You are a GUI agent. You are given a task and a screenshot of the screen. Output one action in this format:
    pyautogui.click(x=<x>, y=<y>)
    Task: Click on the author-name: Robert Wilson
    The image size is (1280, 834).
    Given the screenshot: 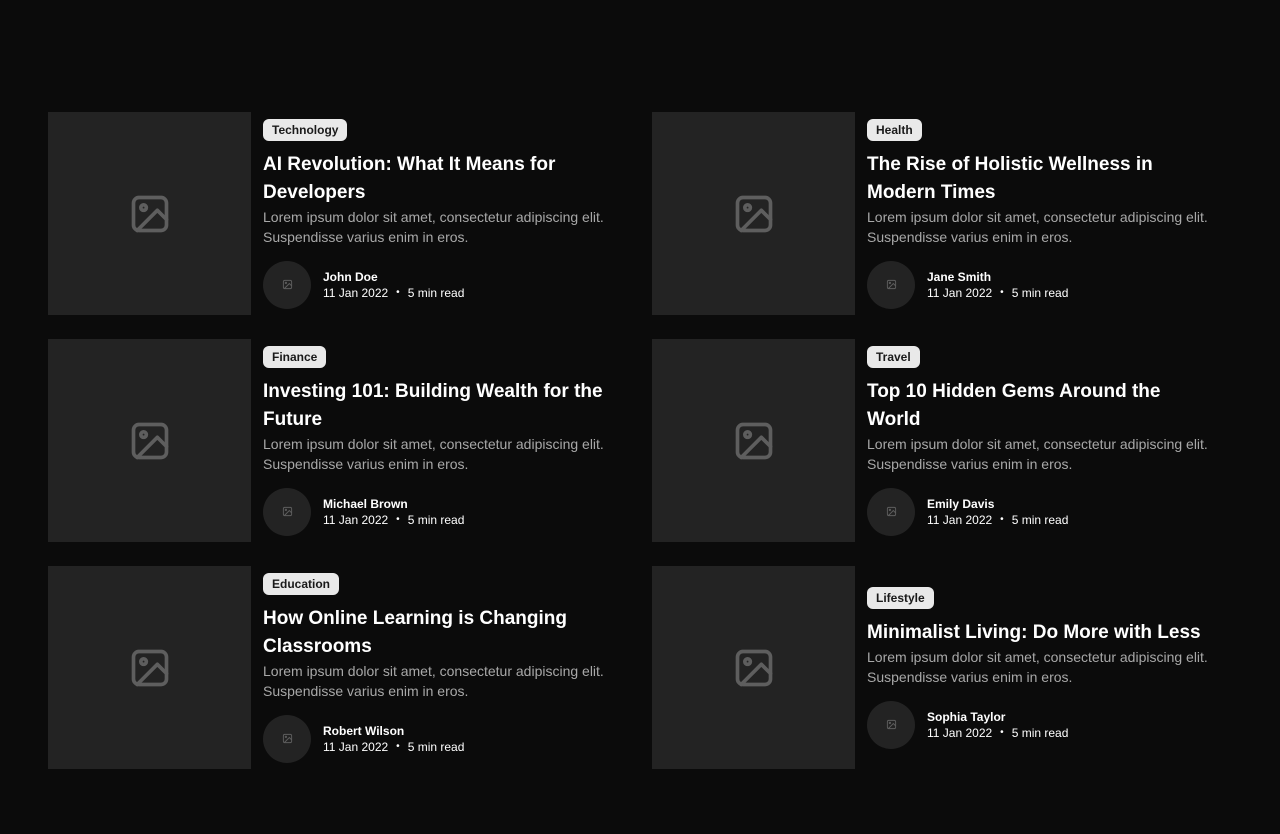 What is the action you would take?
    pyautogui.click(x=393, y=731)
    